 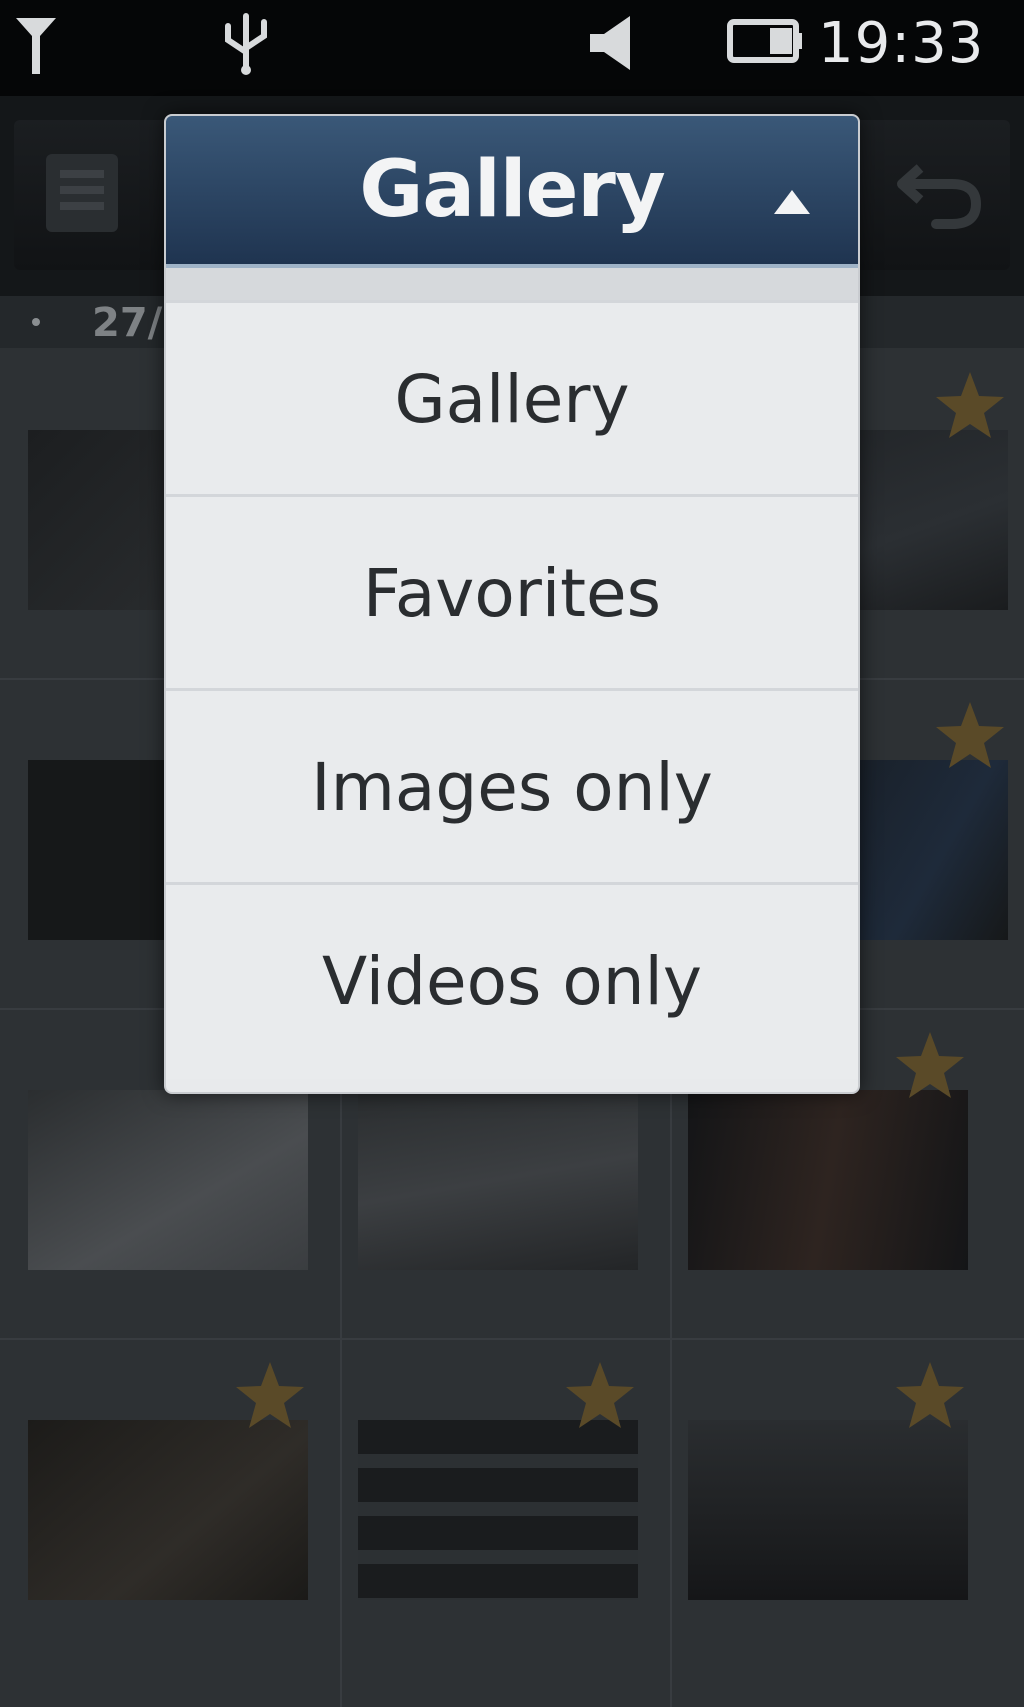 I want to click on dropdown-option-images-only: Images only, so click(x=512, y=786).